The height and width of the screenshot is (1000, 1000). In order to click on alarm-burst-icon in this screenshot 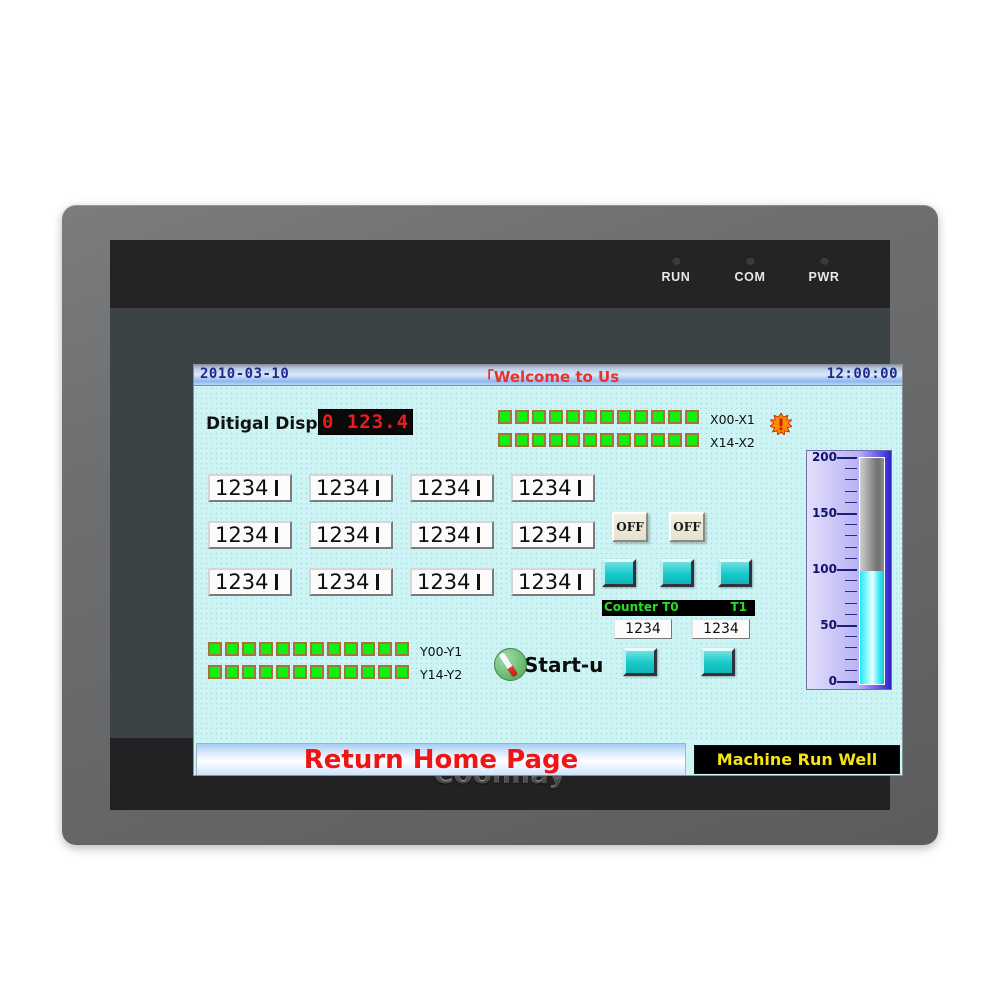, I will do `click(781, 424)`.